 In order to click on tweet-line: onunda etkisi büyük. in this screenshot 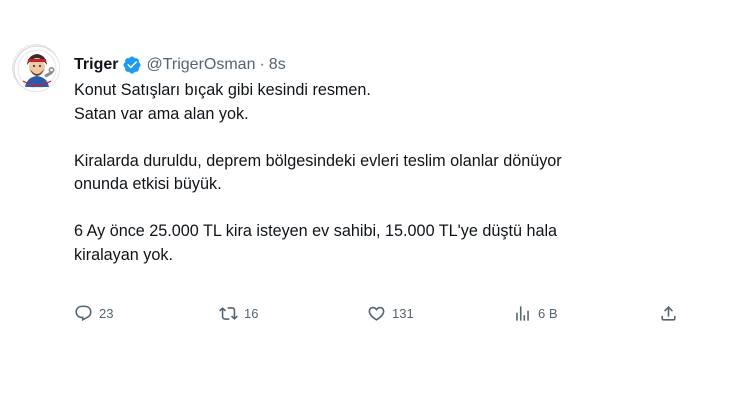, I will do `click(148, 184)`.